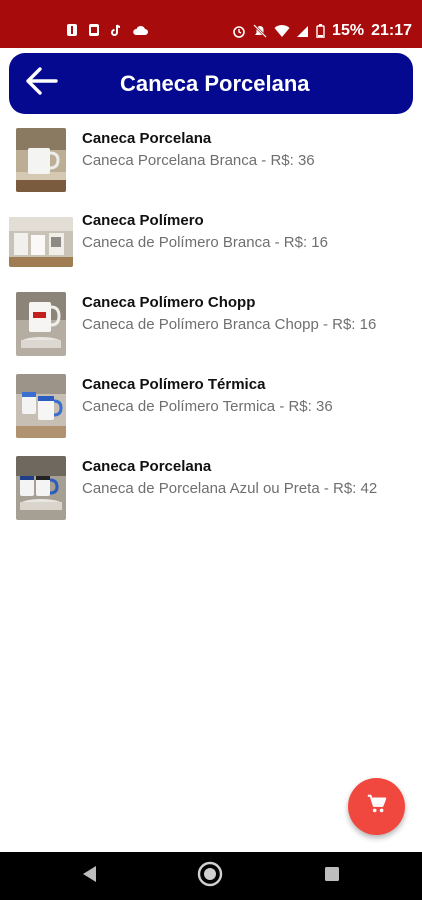 The width and height of the screenshot is (422, 900). Describe the element at coordinates (215, 83) in the screenshot. I see `page-title: Caneca Porcelana` at that location.